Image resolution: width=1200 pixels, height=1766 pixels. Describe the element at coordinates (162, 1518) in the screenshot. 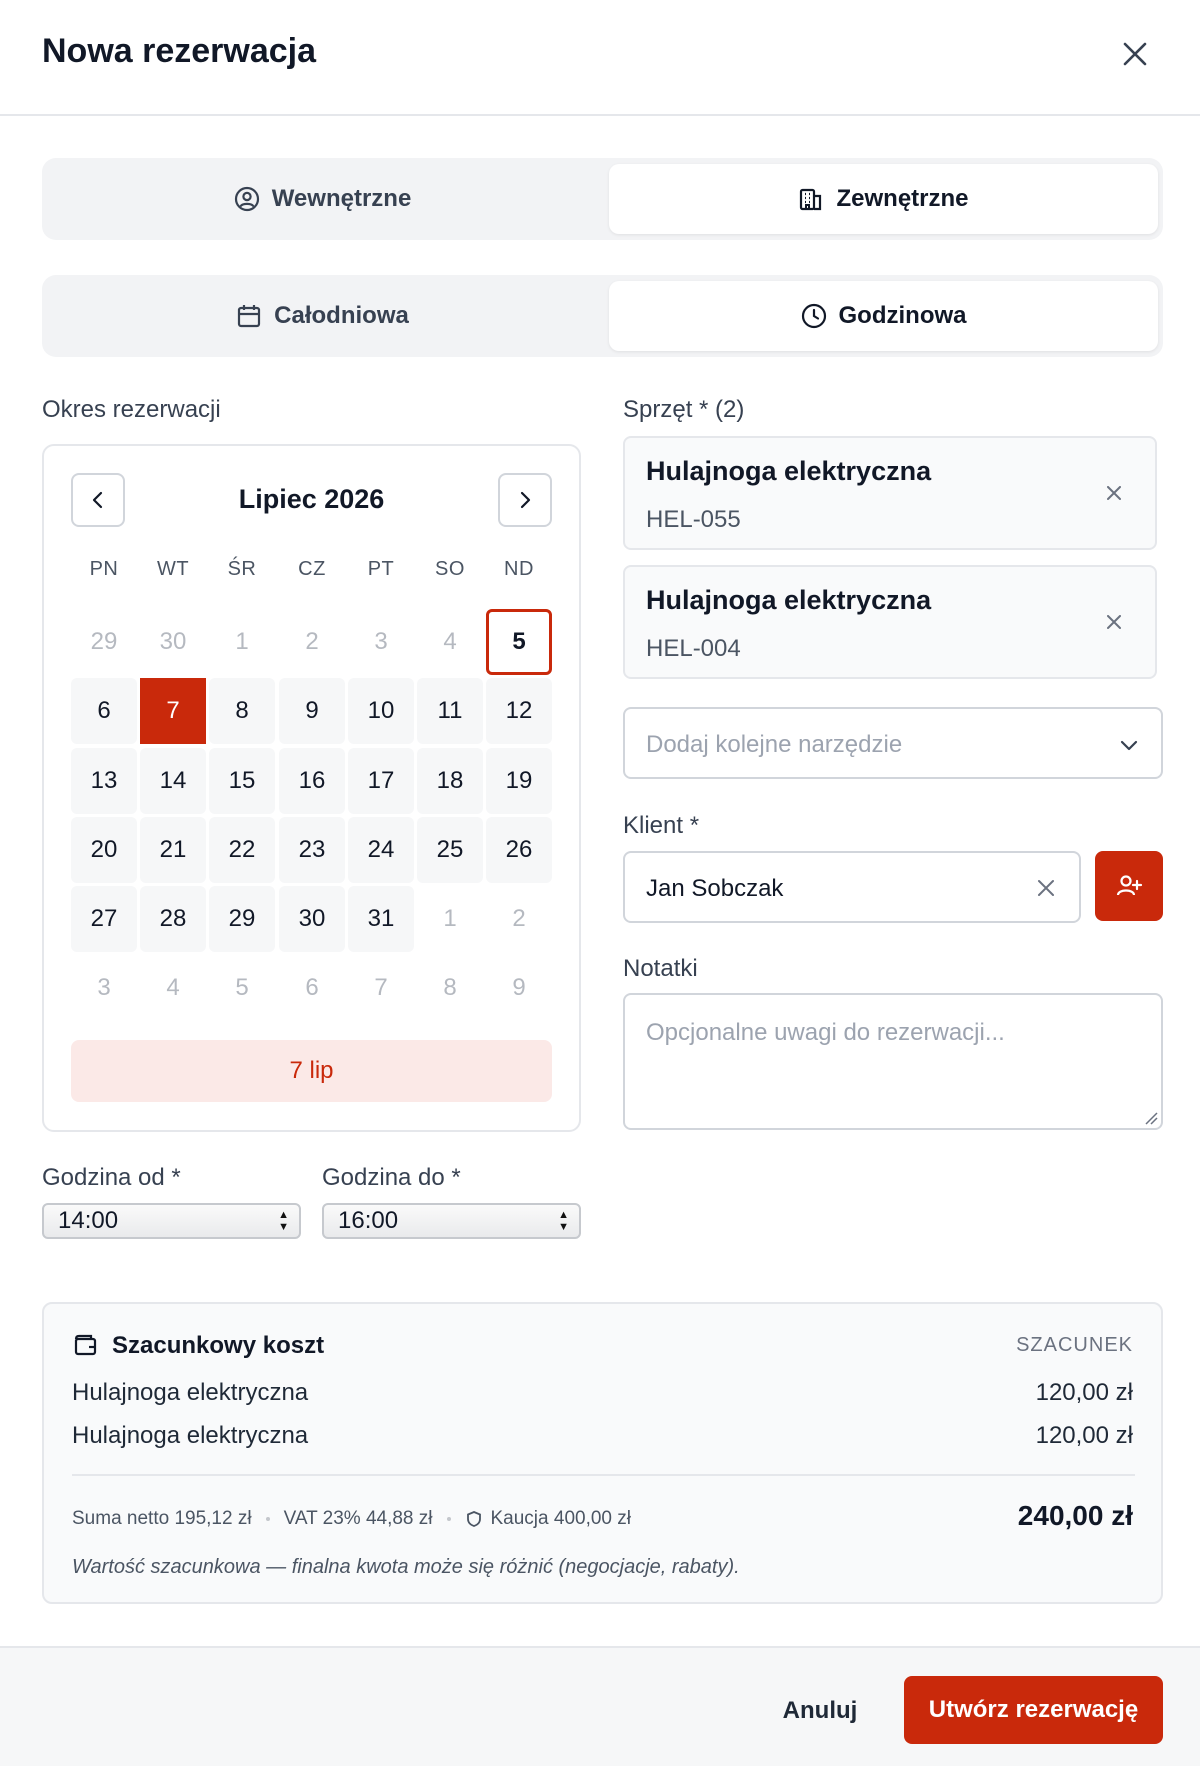

I see `net-sum: Suma netto 195,12 zł` at that location.